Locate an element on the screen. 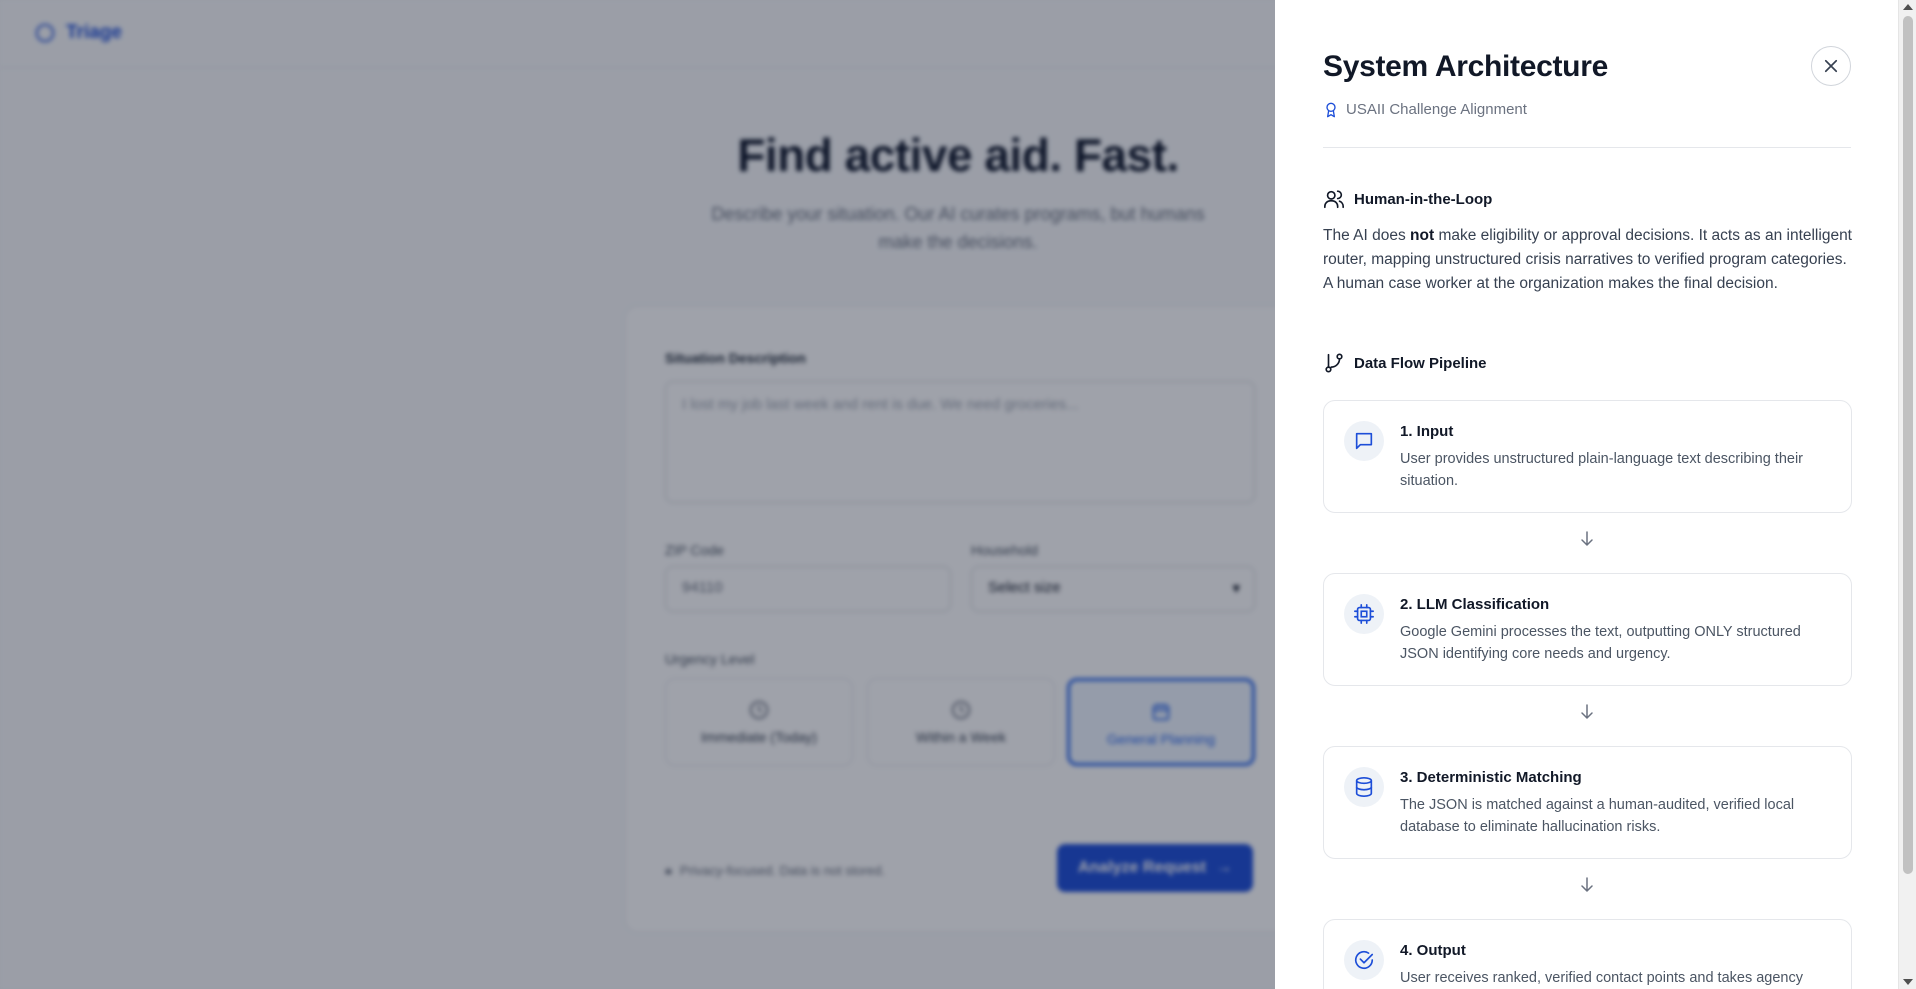 This screenshot has width=1916, height=989. close-button is located at coordinates (1831, 66).